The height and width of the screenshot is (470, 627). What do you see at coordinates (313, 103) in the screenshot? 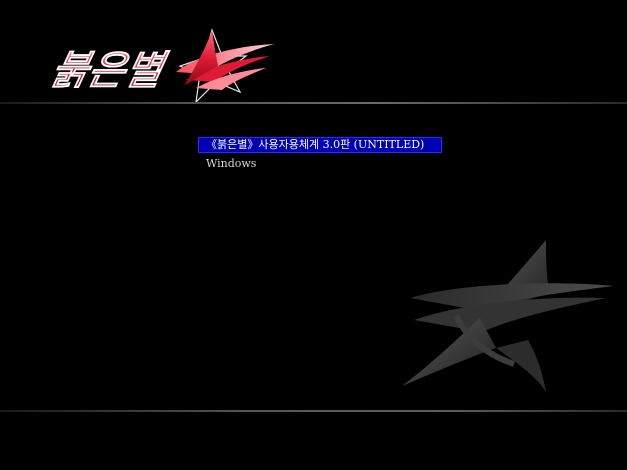
I see `top-divider` at bounding box center [313, 103].